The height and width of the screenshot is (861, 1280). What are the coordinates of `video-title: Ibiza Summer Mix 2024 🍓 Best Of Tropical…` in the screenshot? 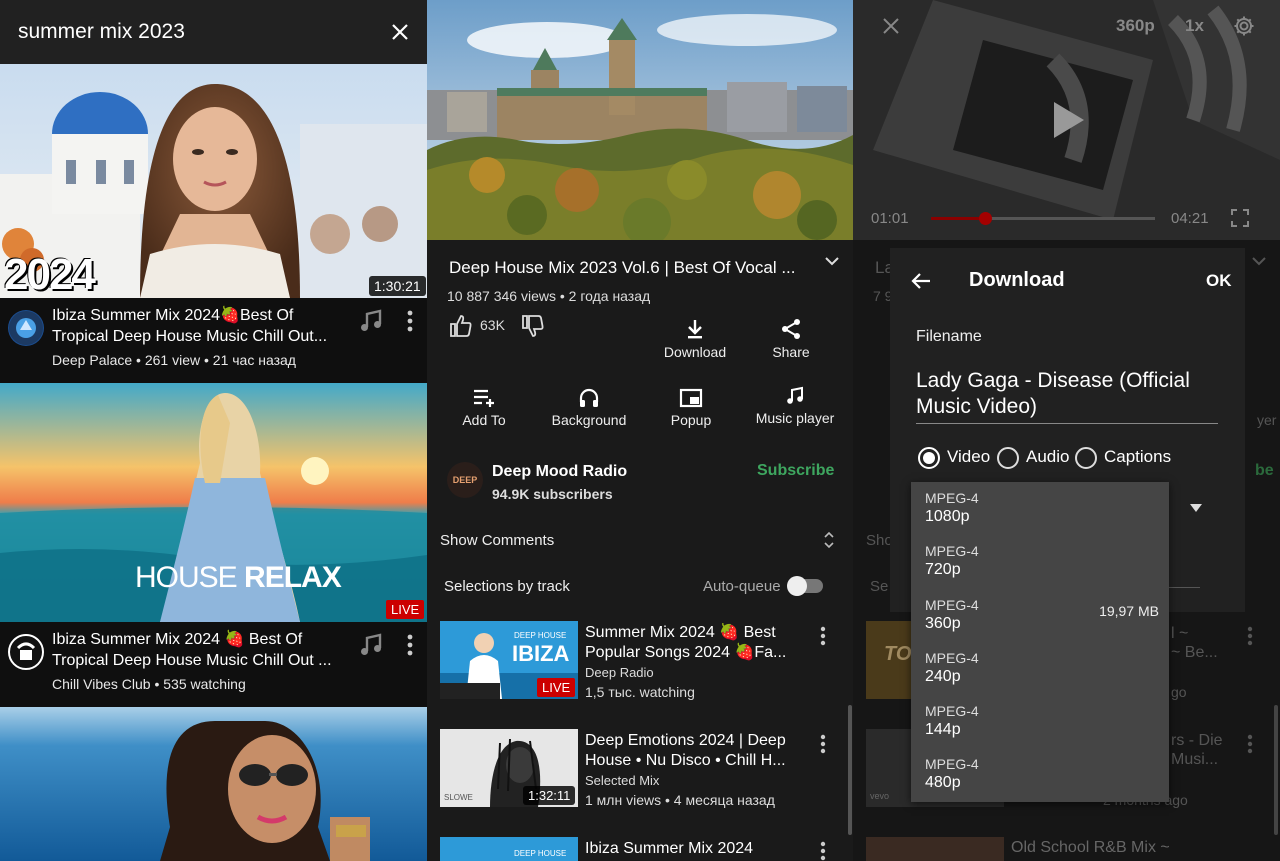 It's located at (200, 650).